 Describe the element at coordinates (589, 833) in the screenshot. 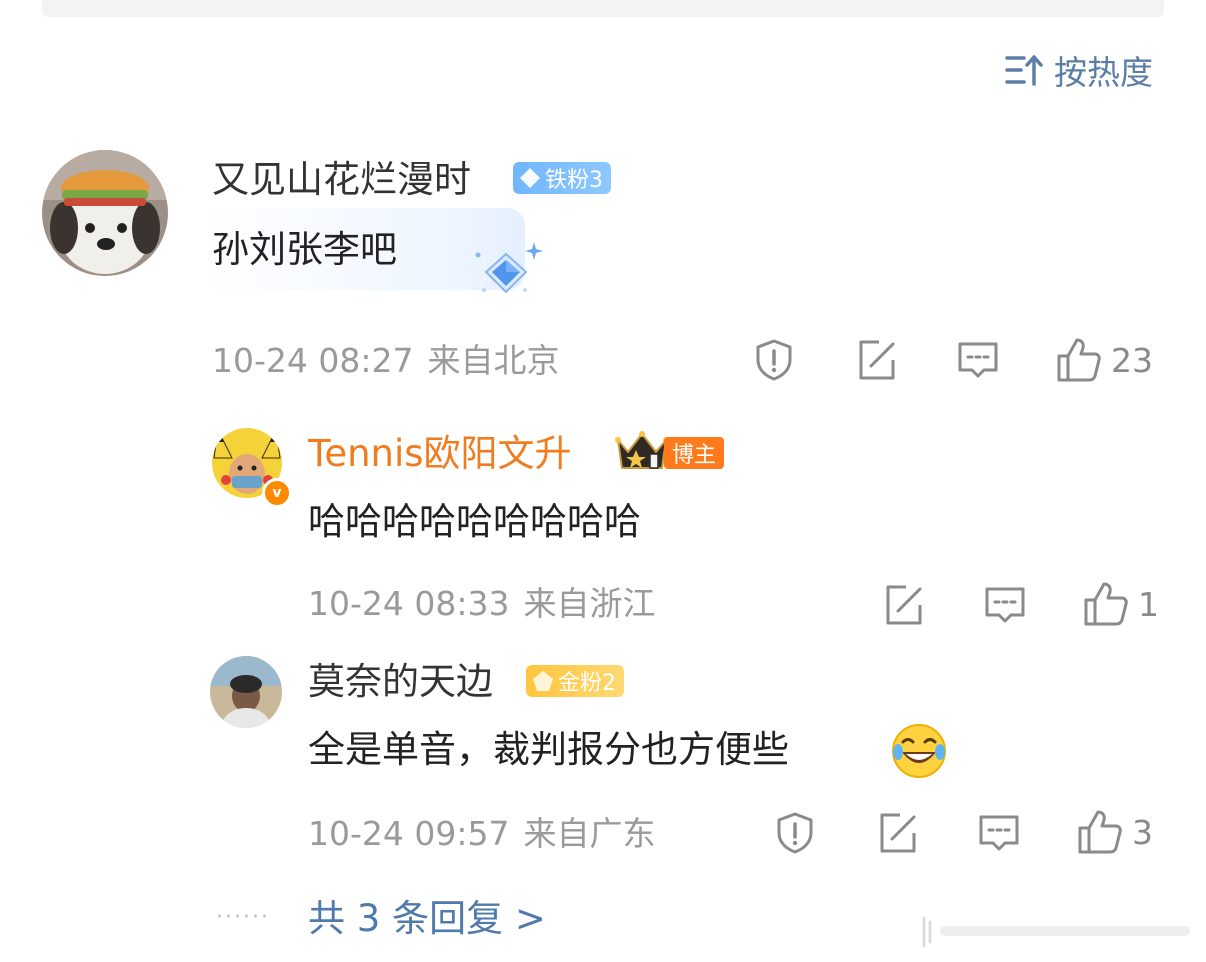

I see `location: 来自广东` at that location.